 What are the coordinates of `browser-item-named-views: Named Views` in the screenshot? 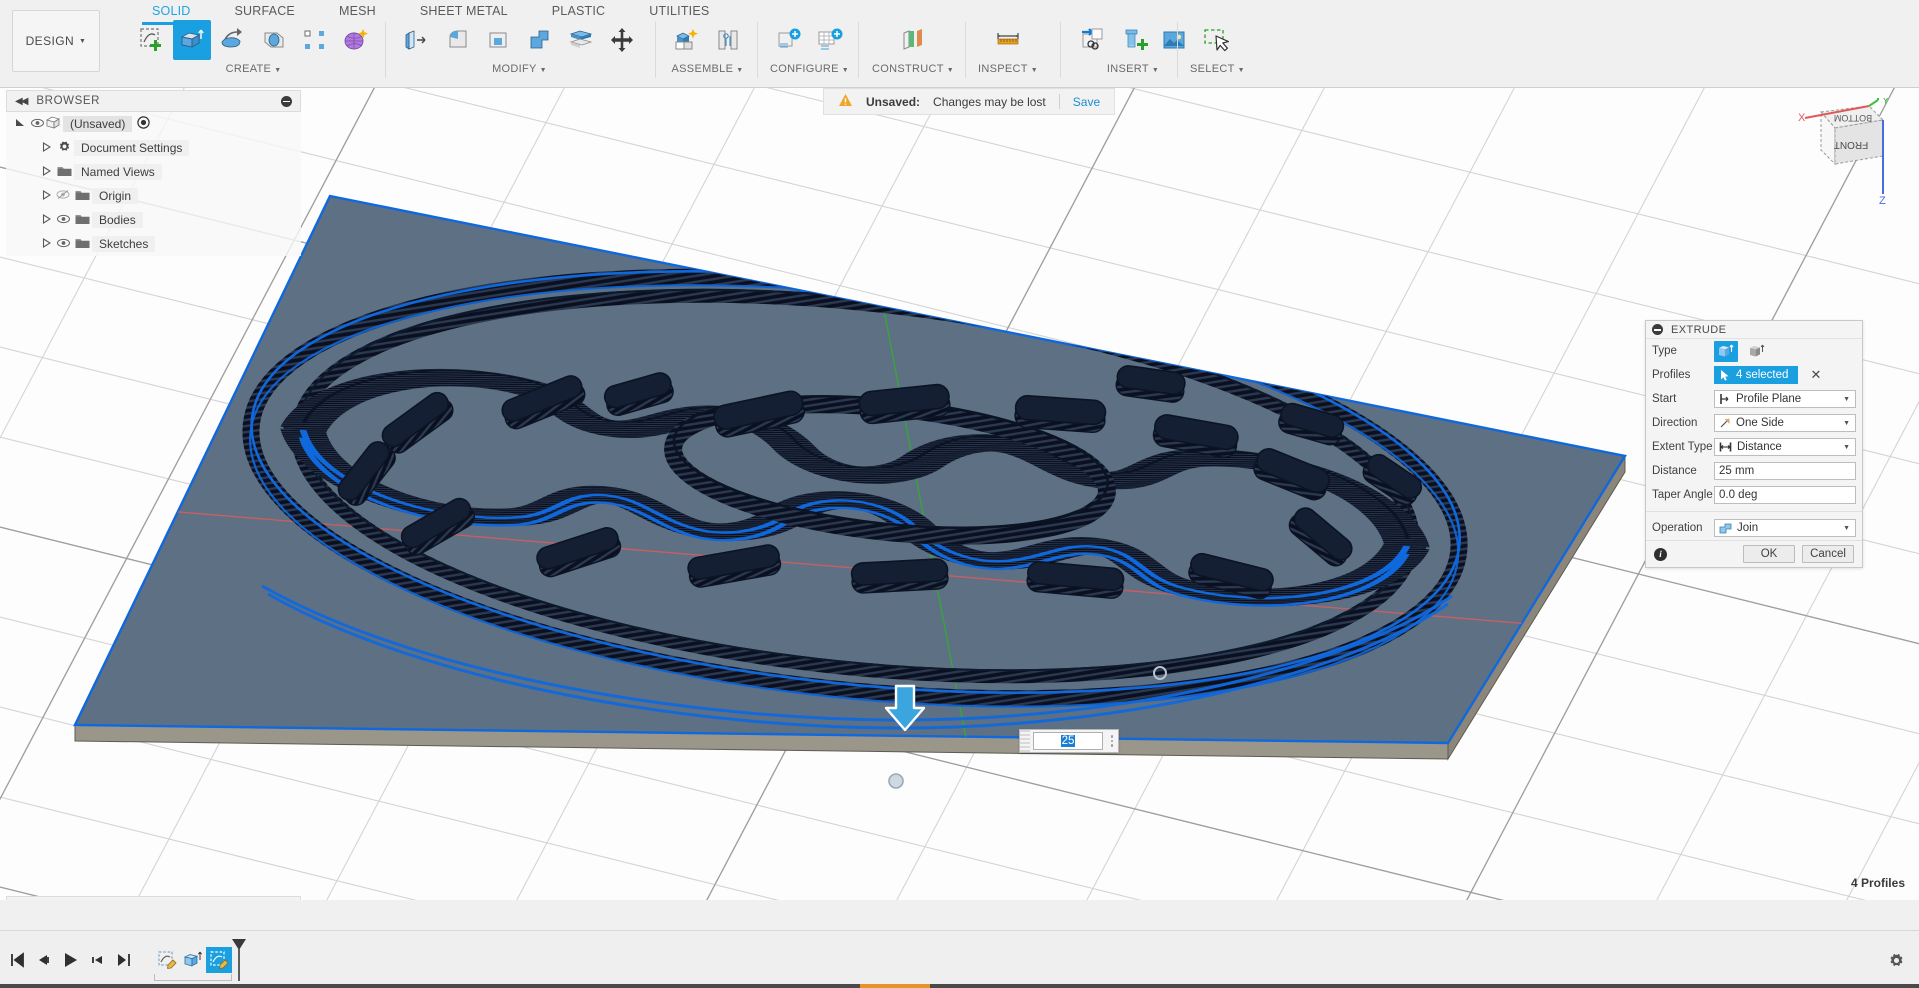 It's located at (153, 172).